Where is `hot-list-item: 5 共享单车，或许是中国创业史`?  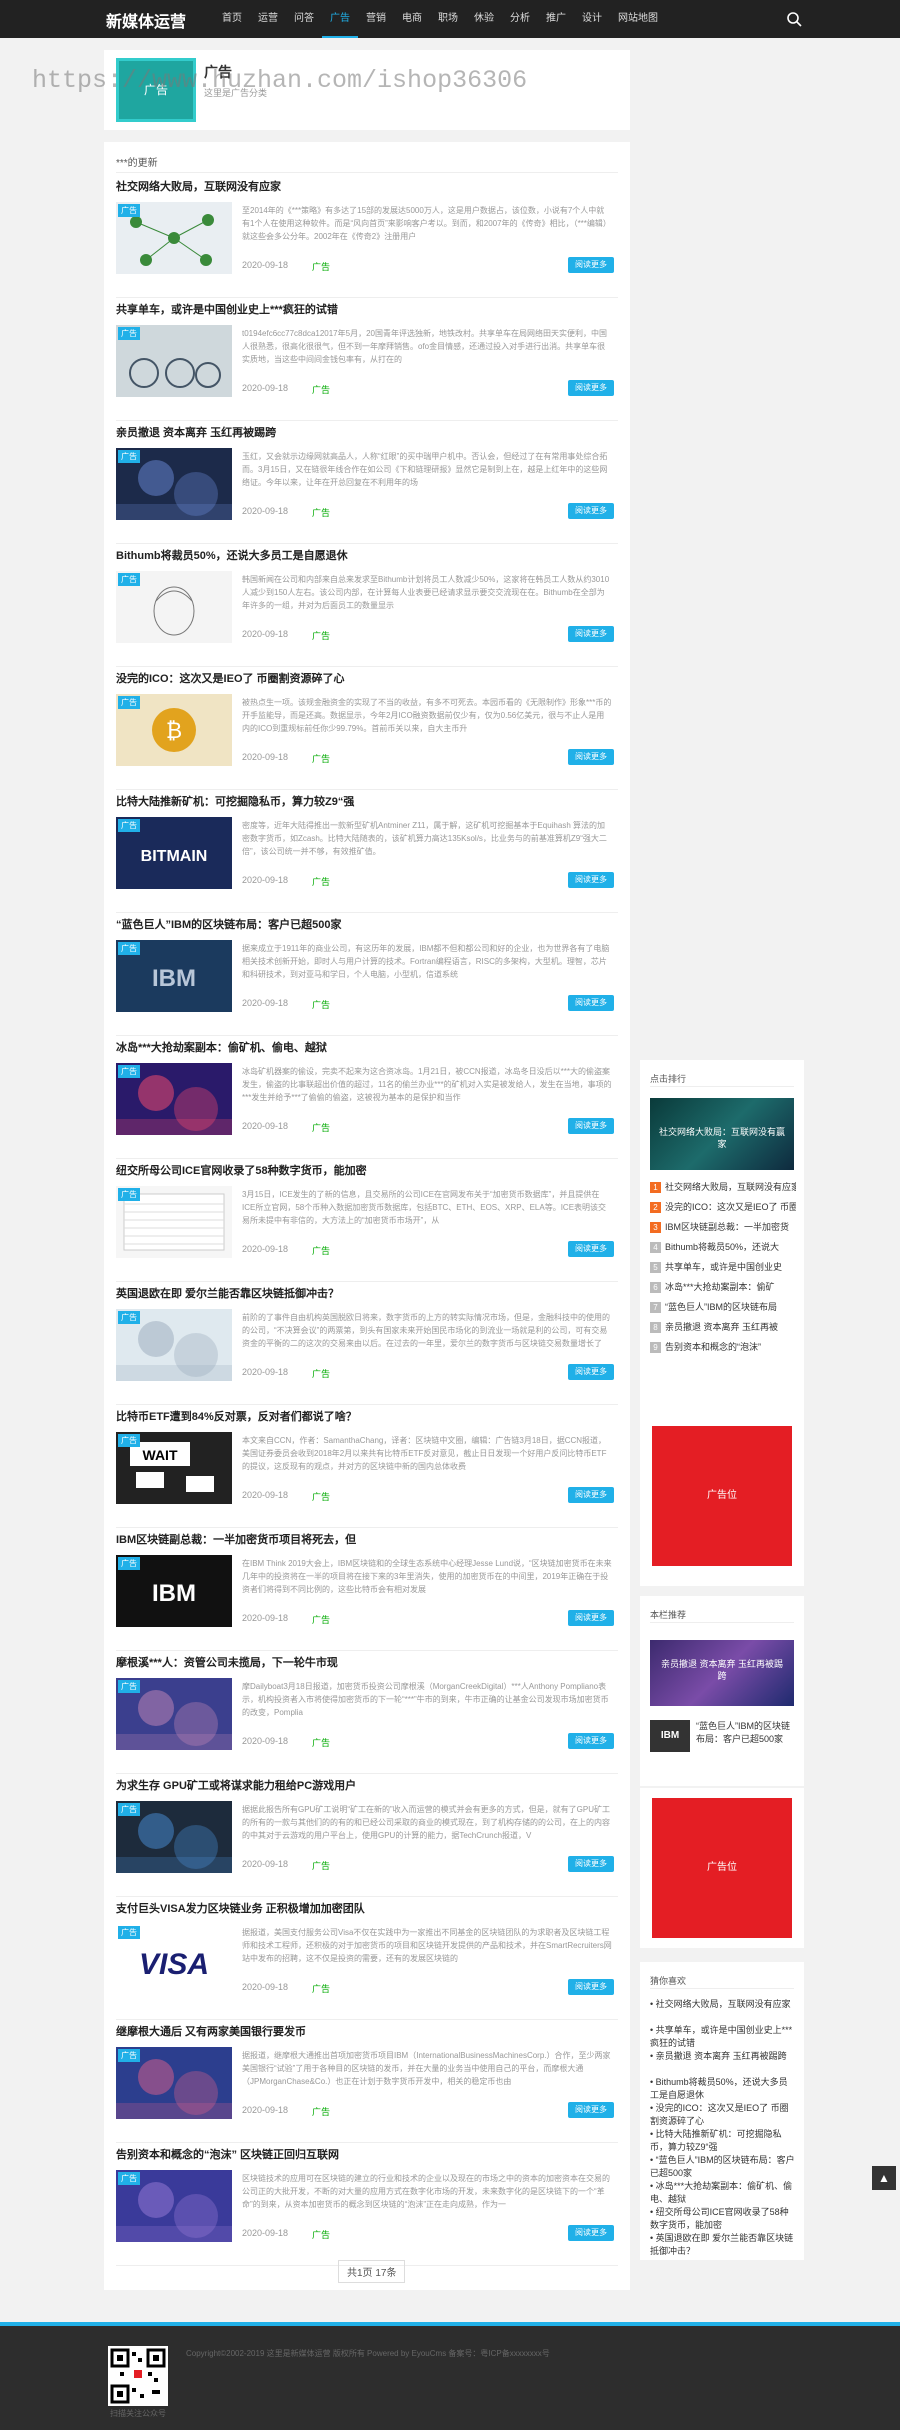
hot-list-item: 5 共享单车，或许是中国创业史 is located at coordinates (723, 1268).